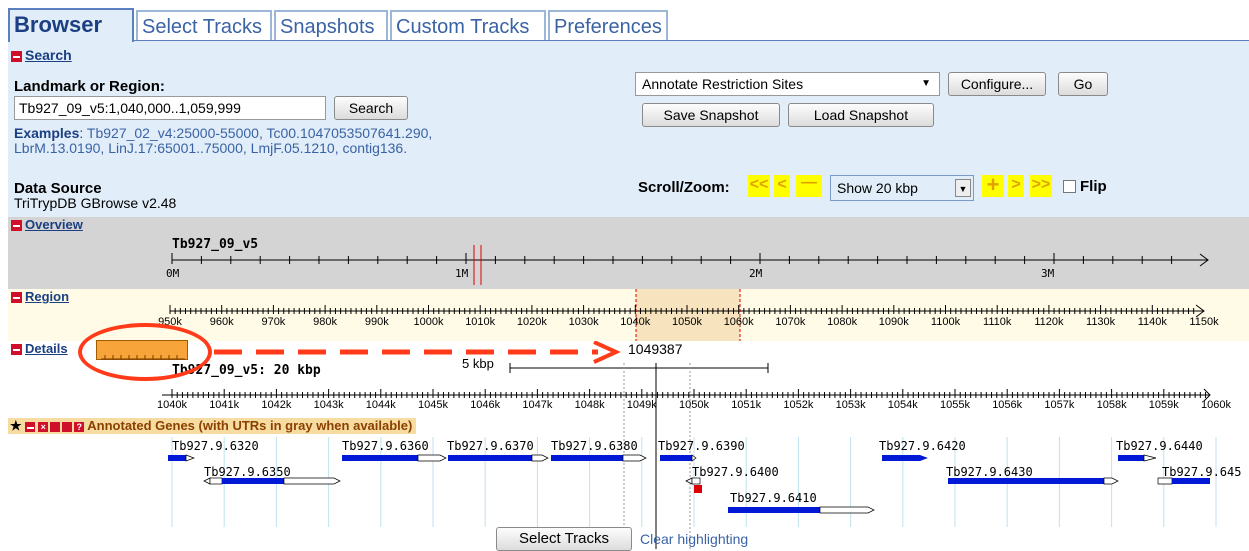 The image size is (1249, 551). Describe the element at coordinates (893, 322) in the screenshot. I see `region-tick: 1090k` at that location.